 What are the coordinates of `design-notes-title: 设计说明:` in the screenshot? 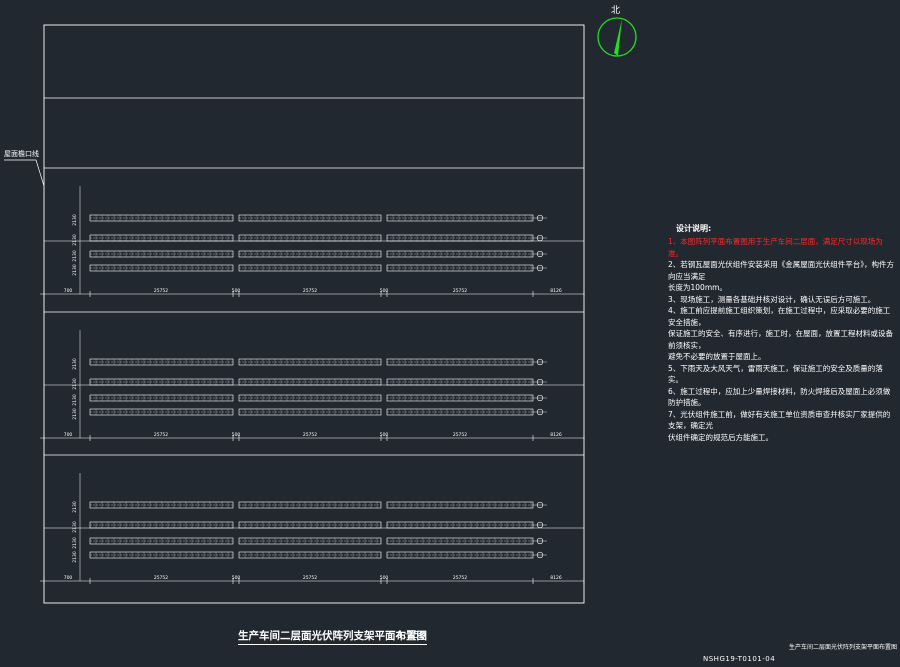 It's located at (694, 228).